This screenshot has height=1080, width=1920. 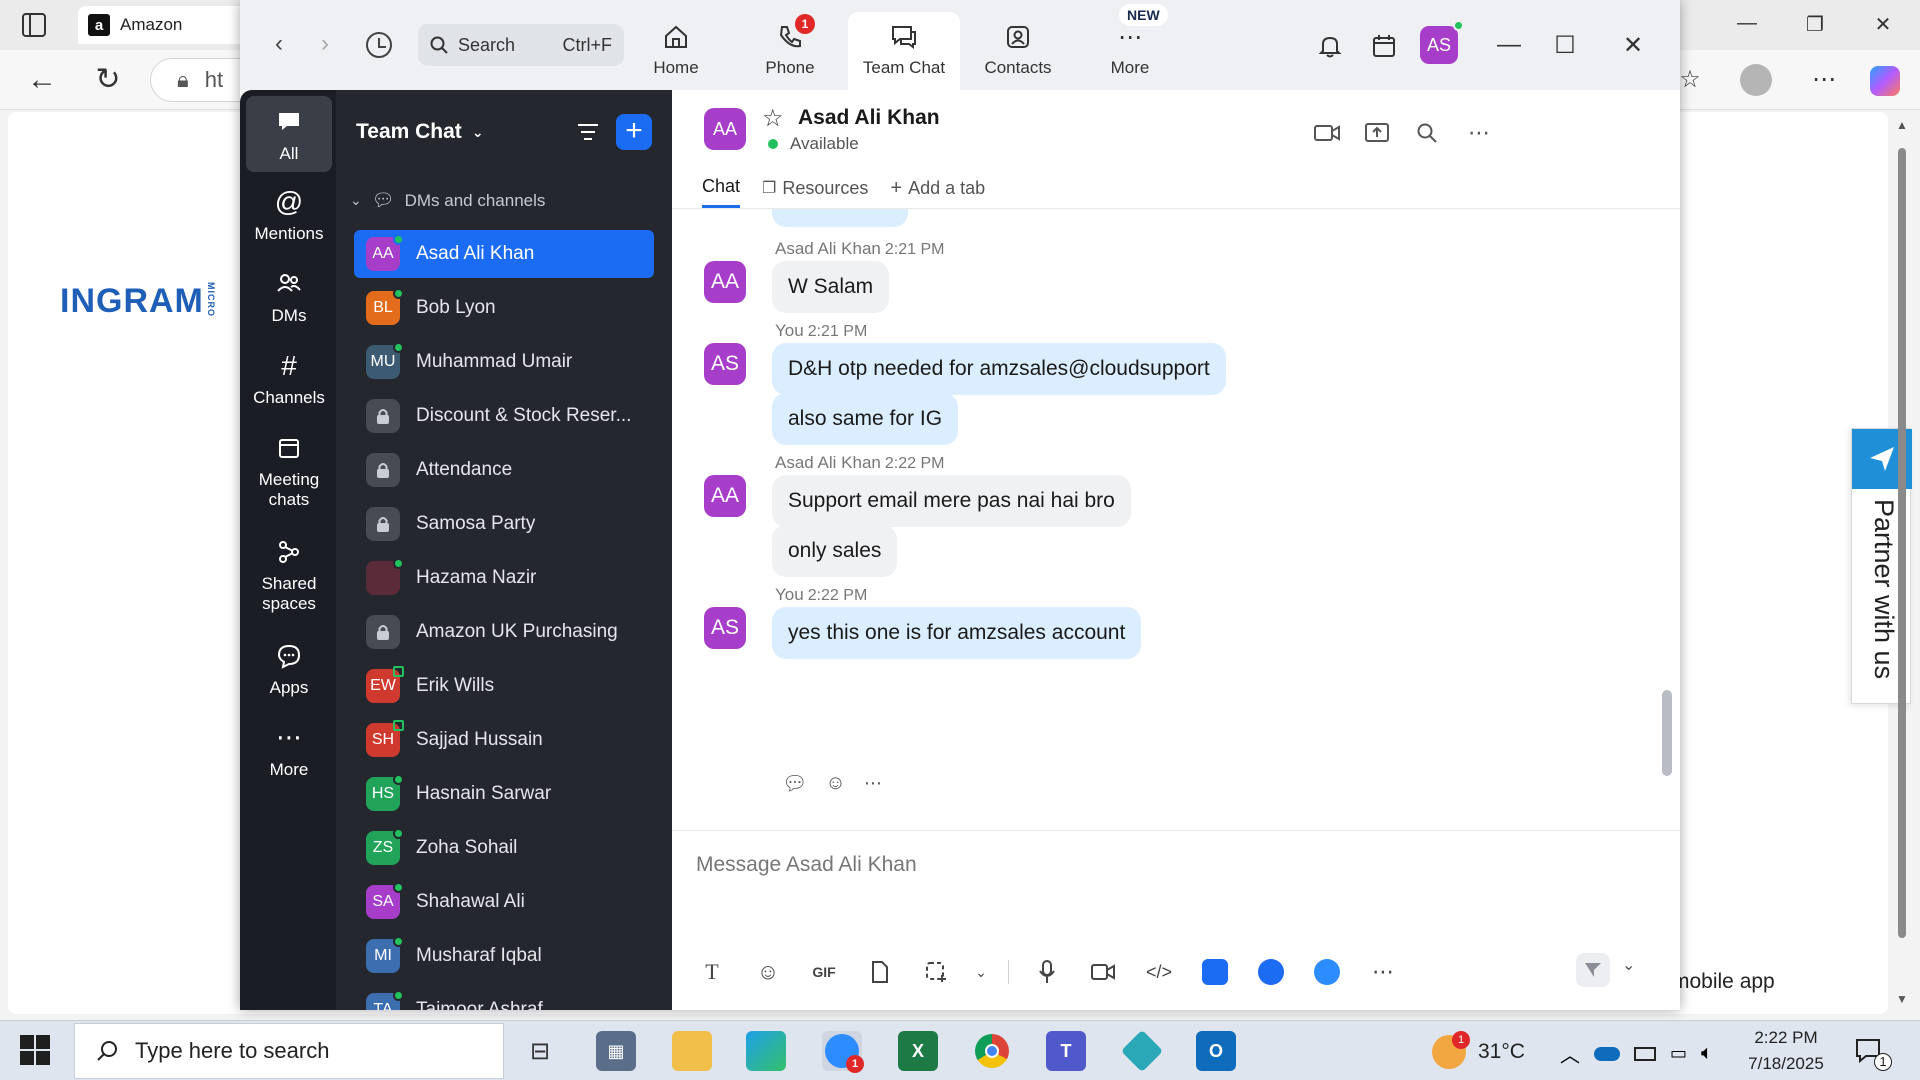 I want to click on excel-icon: X, so click(x=918, y=1051).